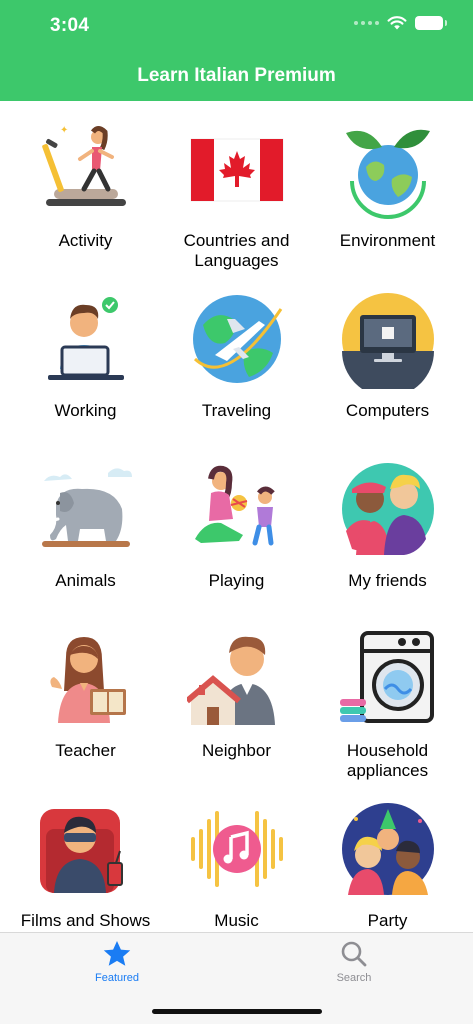 Image resolution: width=473 pixels, height=1024 pixels. Describe the element at coordinates (236, 50) in the screenshot. I see `header-bar: 3:04 Learn Italian Premium` at that location.